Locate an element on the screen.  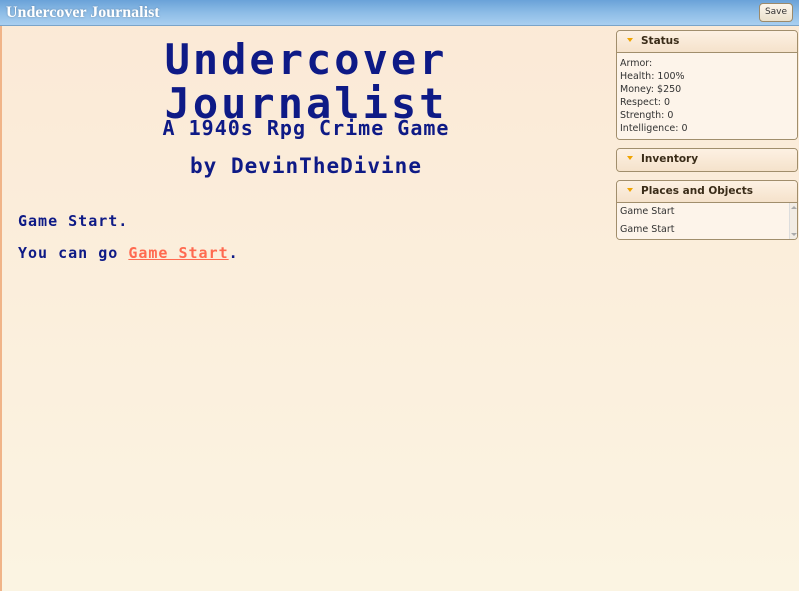
subtitle: A 1940s Rpg Crime Game is located at coordinates (306, 128).